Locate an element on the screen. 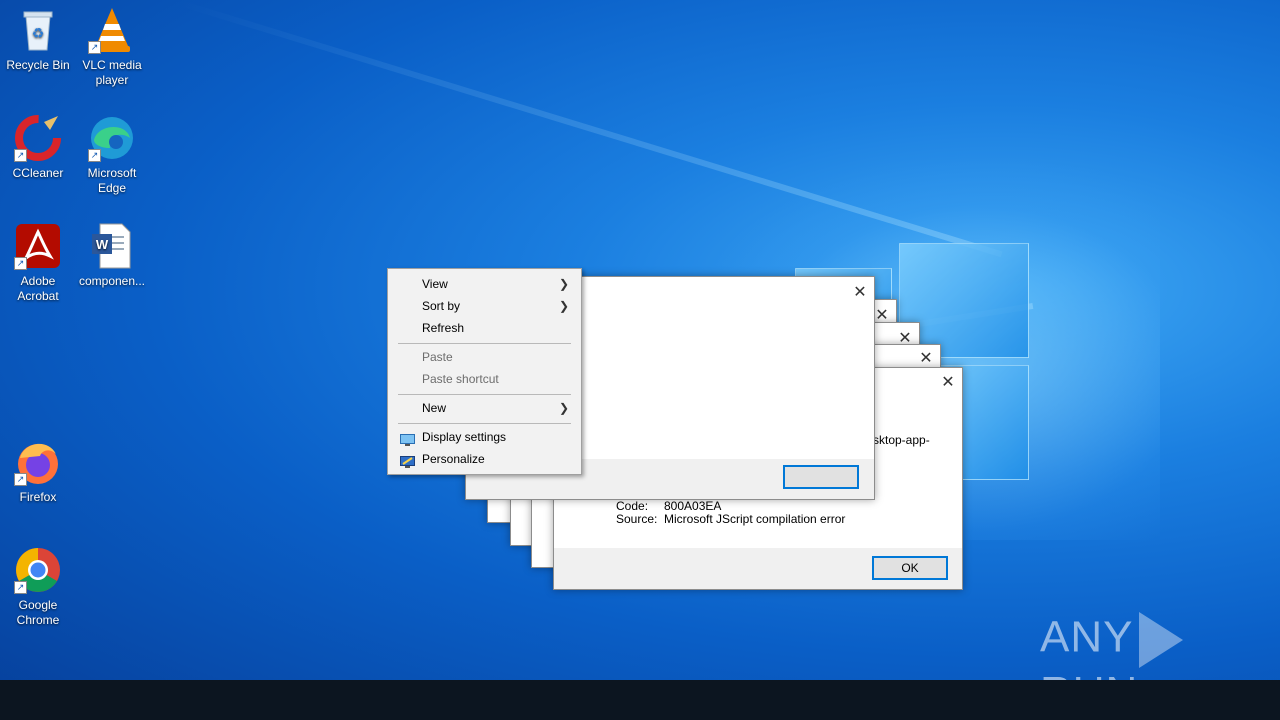 Image resolution: width=1280 pixels, height=720 pixels. vlc-icon: ↗ is located at coordinates (112, 30).